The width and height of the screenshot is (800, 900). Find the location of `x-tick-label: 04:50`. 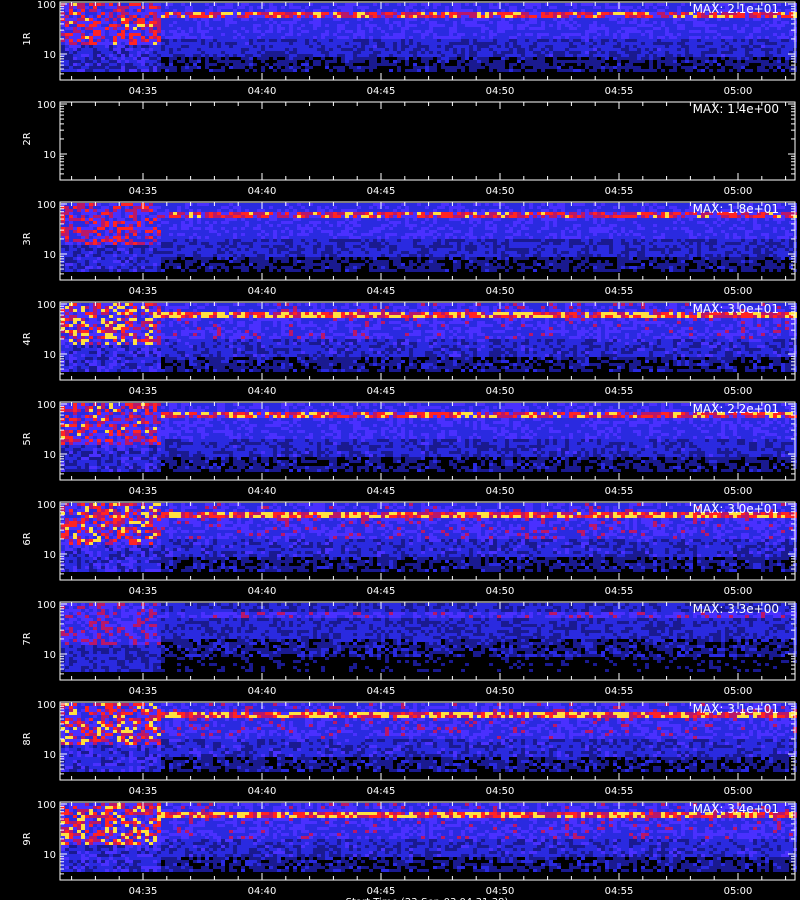

x-tick-label: 04:50 is located at coordinates (500, 91).